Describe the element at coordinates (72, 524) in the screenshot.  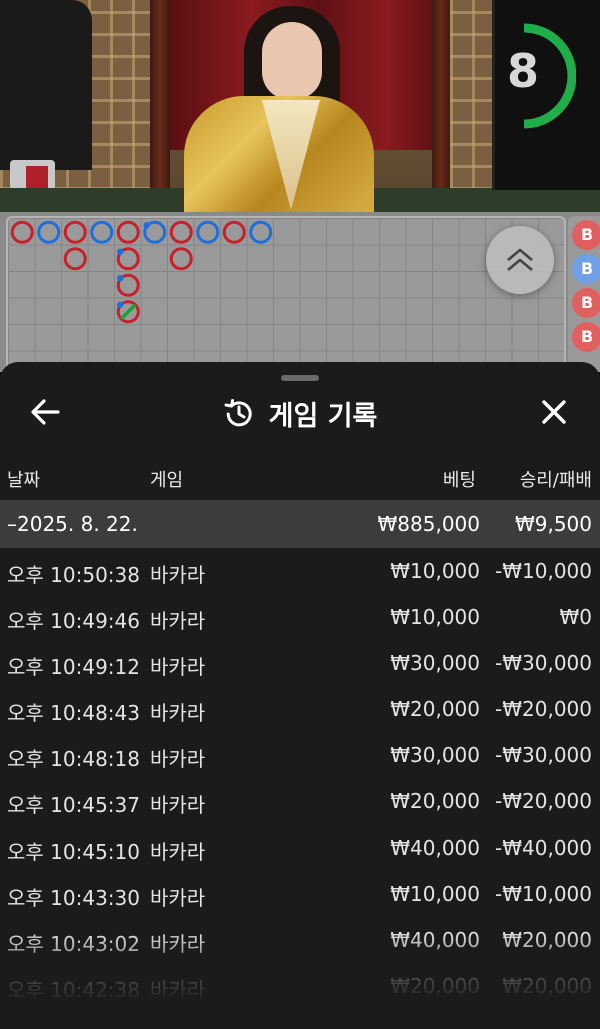
I see `date-group-date: –2025. 8. 22.` at that location.